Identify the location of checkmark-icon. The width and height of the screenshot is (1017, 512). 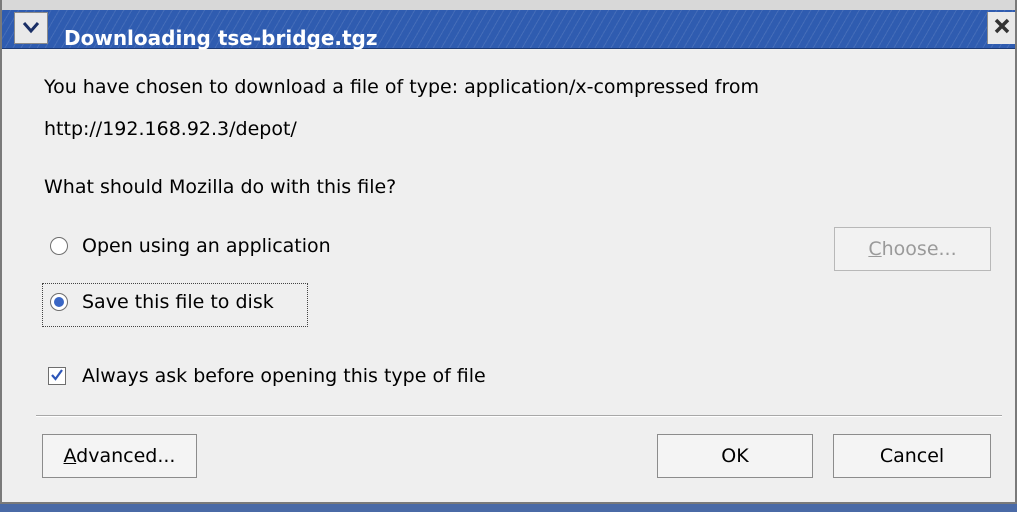
(57, 376).